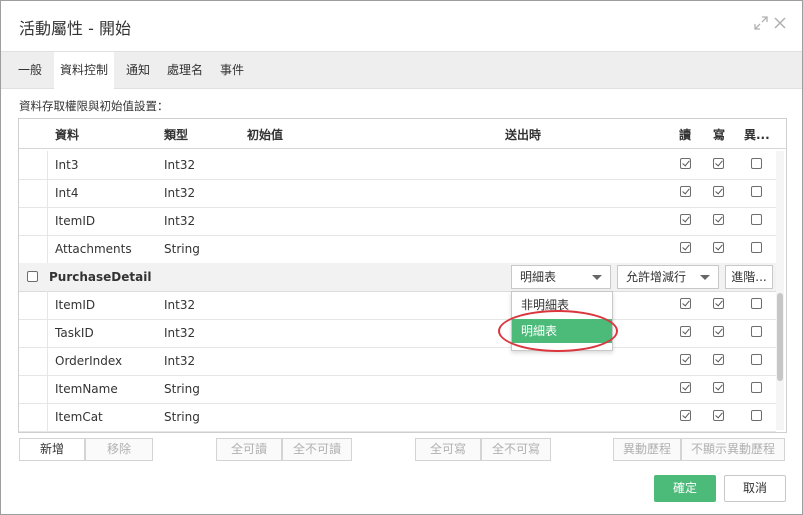  I want to click on group-checkbox, so click(32, 276).